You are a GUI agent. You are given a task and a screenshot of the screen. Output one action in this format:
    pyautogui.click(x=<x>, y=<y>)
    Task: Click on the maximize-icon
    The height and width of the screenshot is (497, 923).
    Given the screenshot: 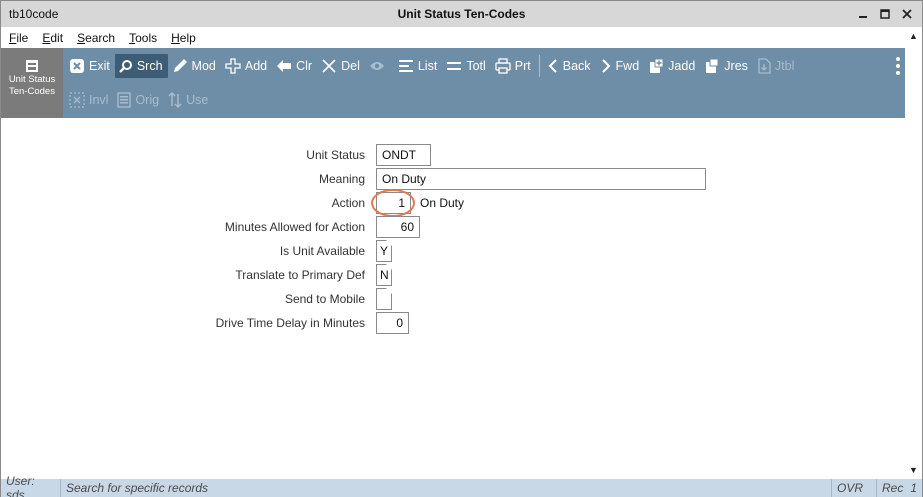 What is the action you would take?
    pyautogui.click(x=885, y=14)
    